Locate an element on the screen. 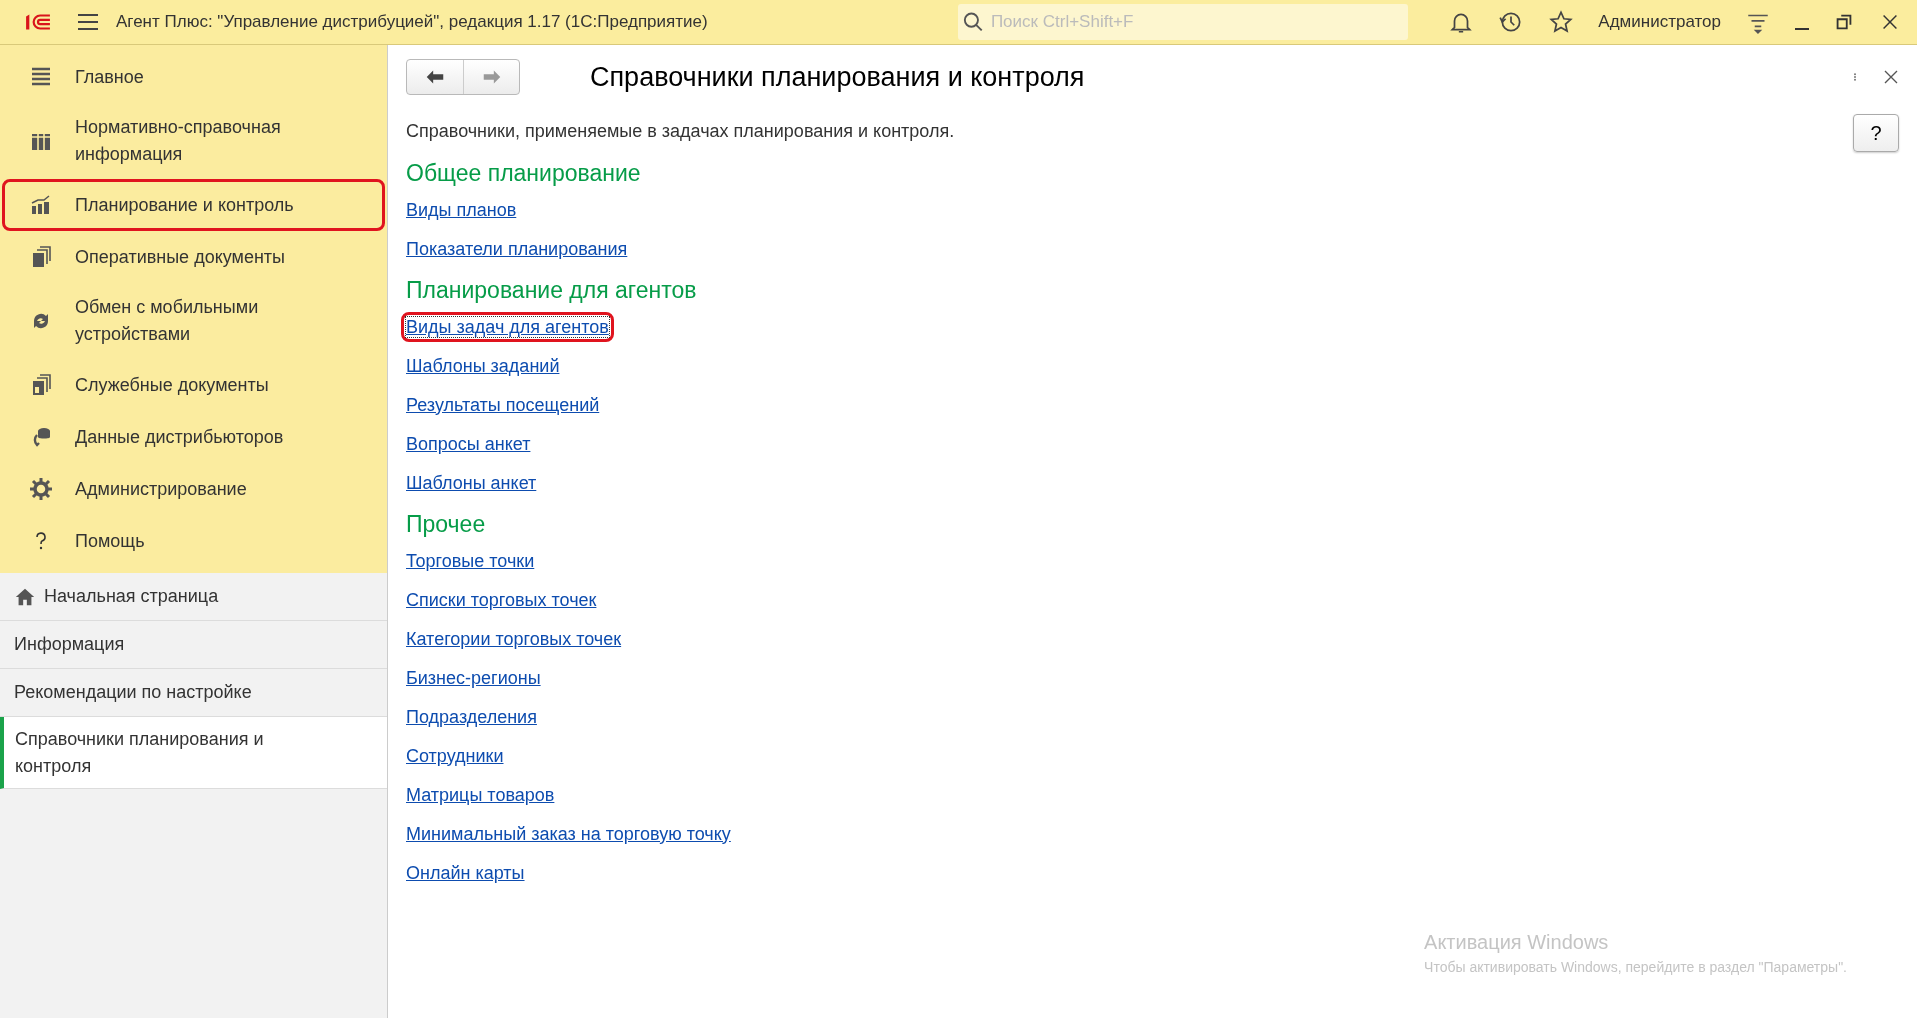  close-icon is located at coordinates (1891, 77).